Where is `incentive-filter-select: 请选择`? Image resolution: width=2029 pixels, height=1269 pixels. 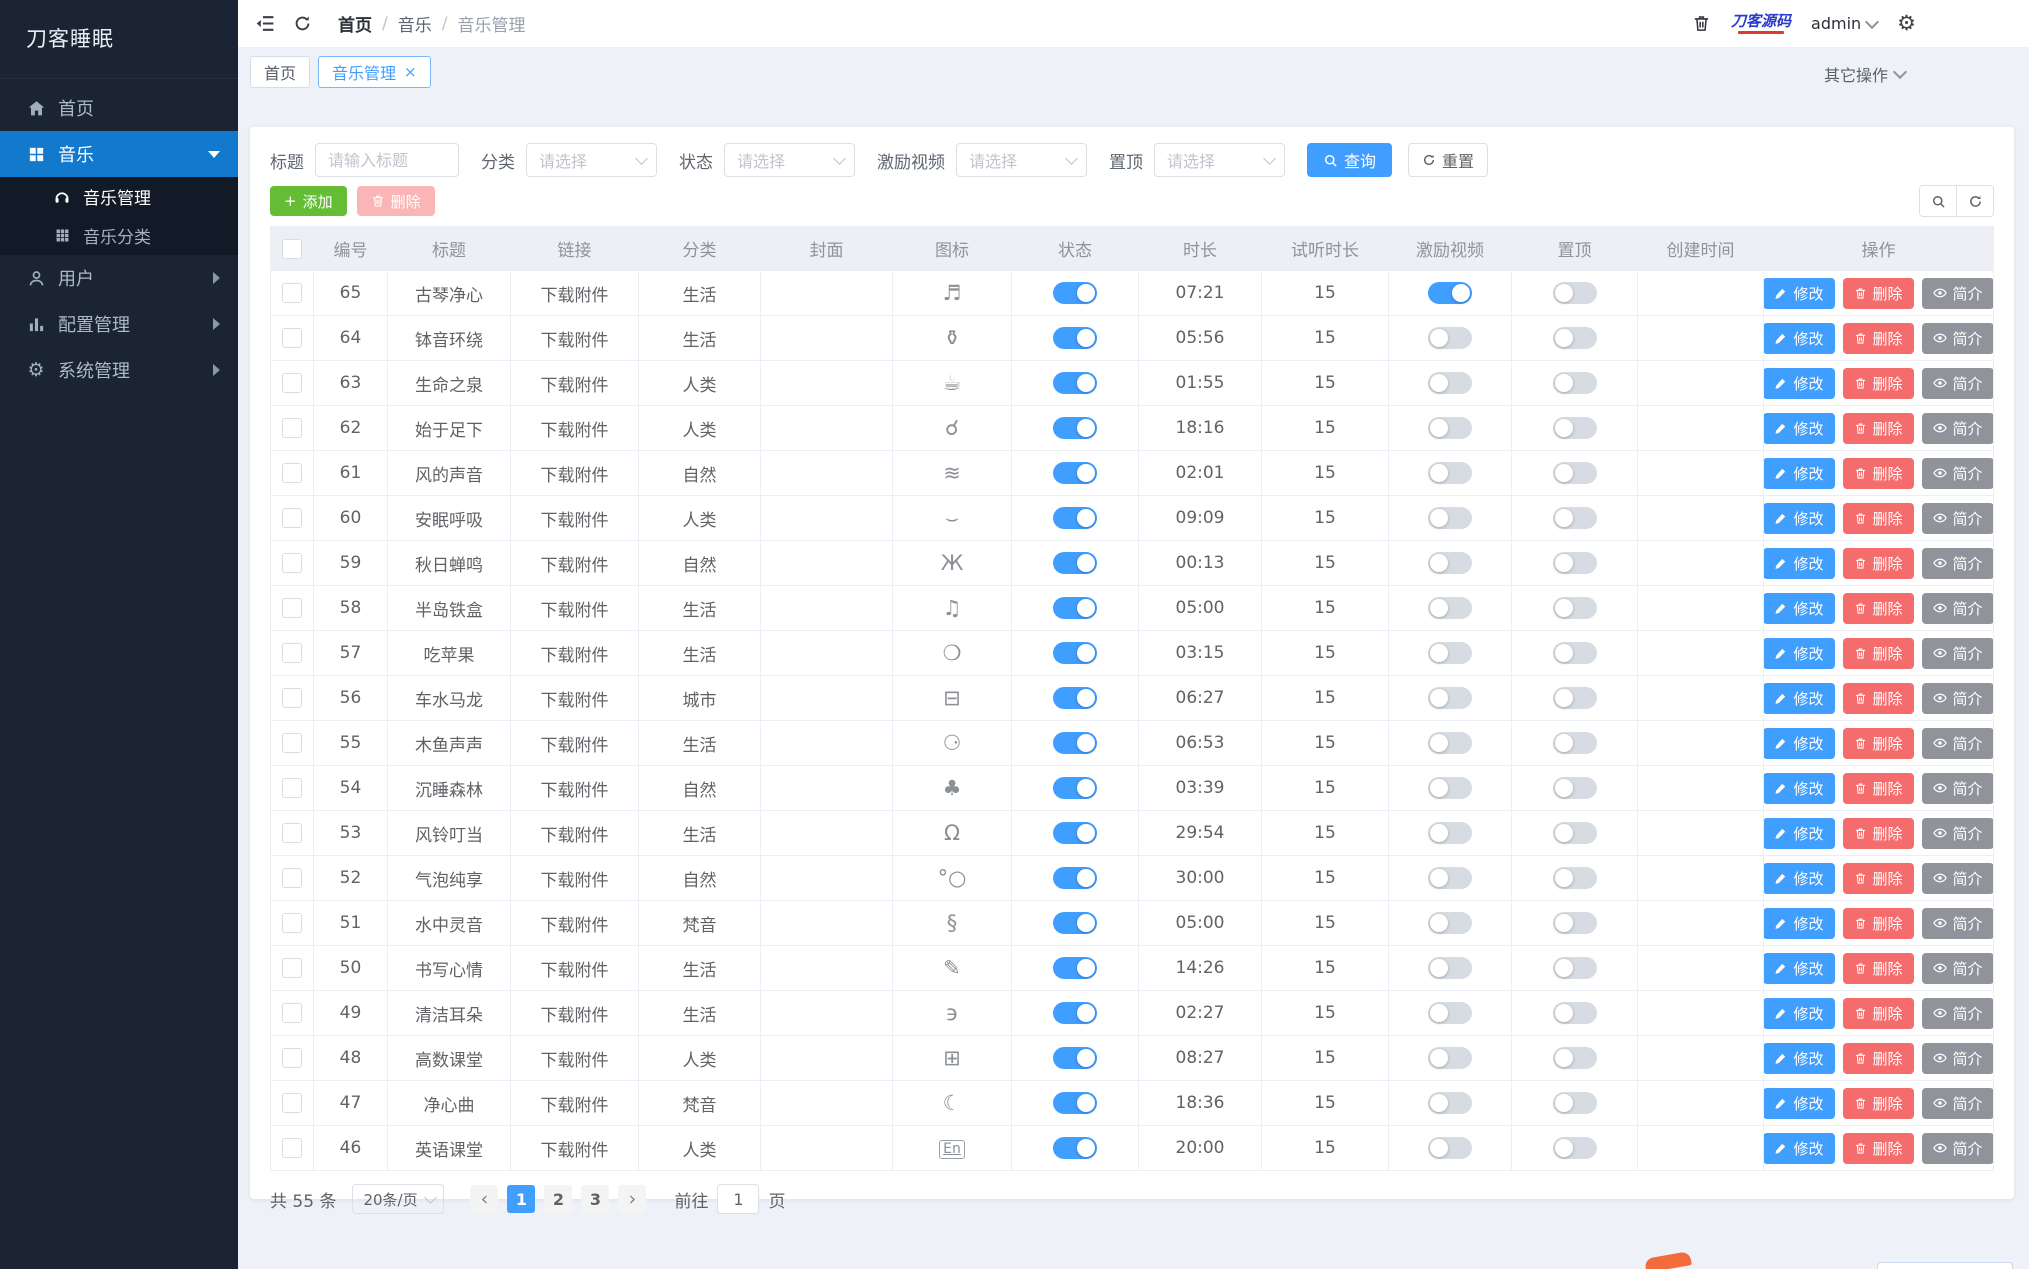
incentive-filter-select: 请选择 is located at coordinates (1021, 160).